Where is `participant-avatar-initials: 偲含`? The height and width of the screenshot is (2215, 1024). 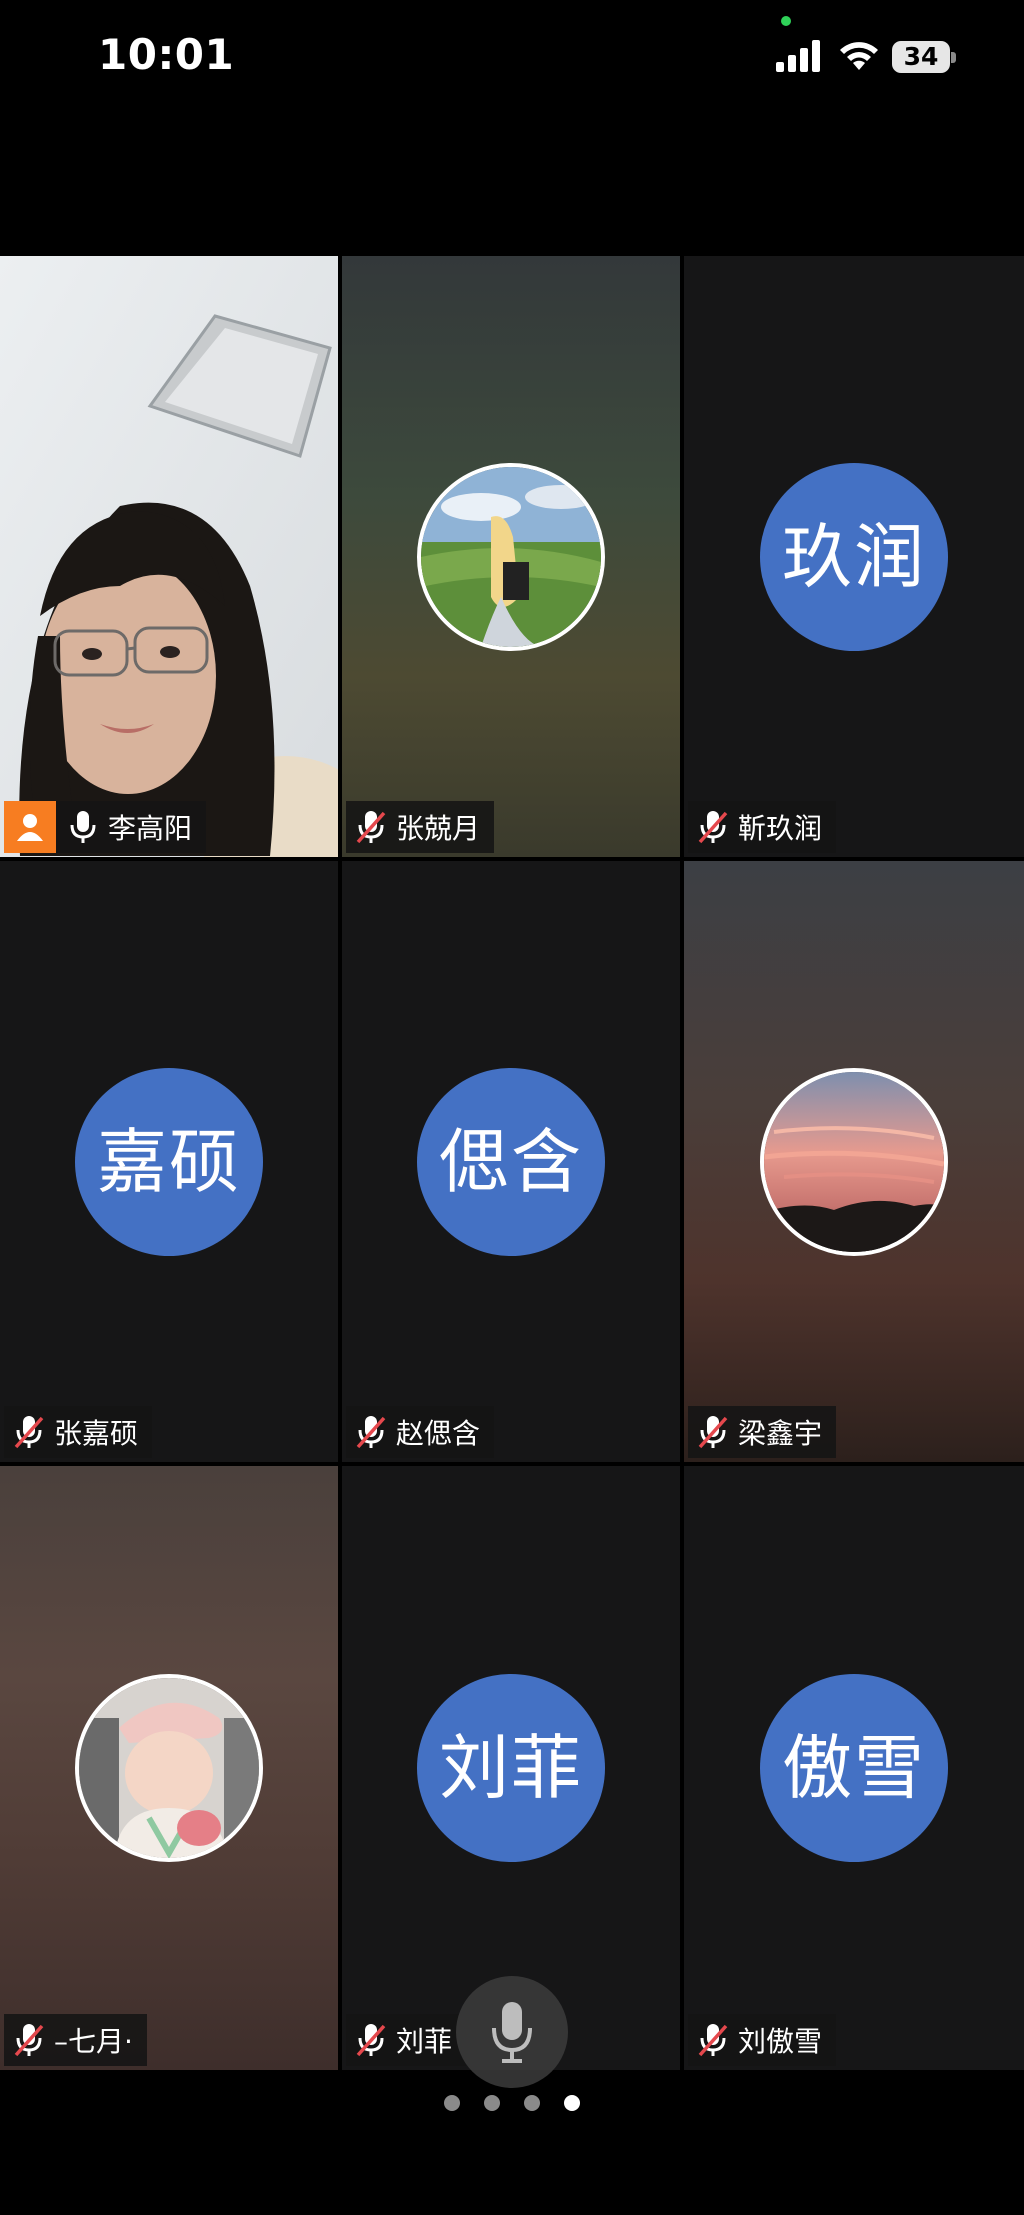 participant-avatar-initials: 偲含 is located at coordinates (511, 1161).